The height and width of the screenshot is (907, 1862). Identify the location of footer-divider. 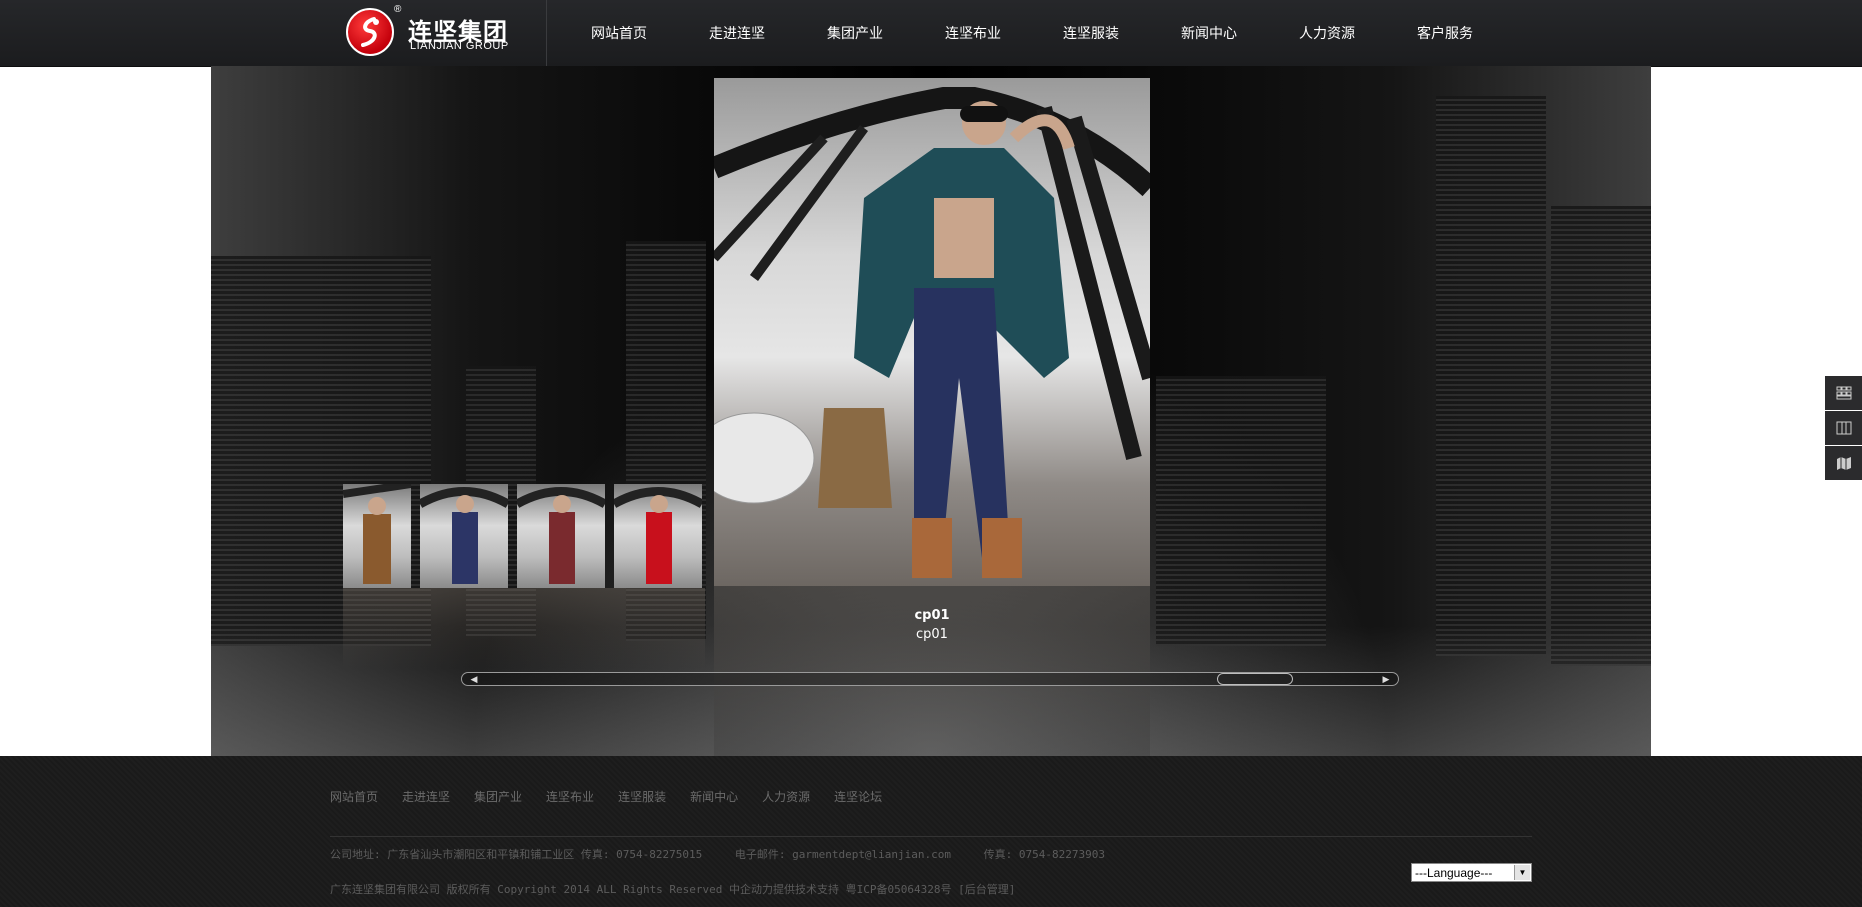
(931, 836).